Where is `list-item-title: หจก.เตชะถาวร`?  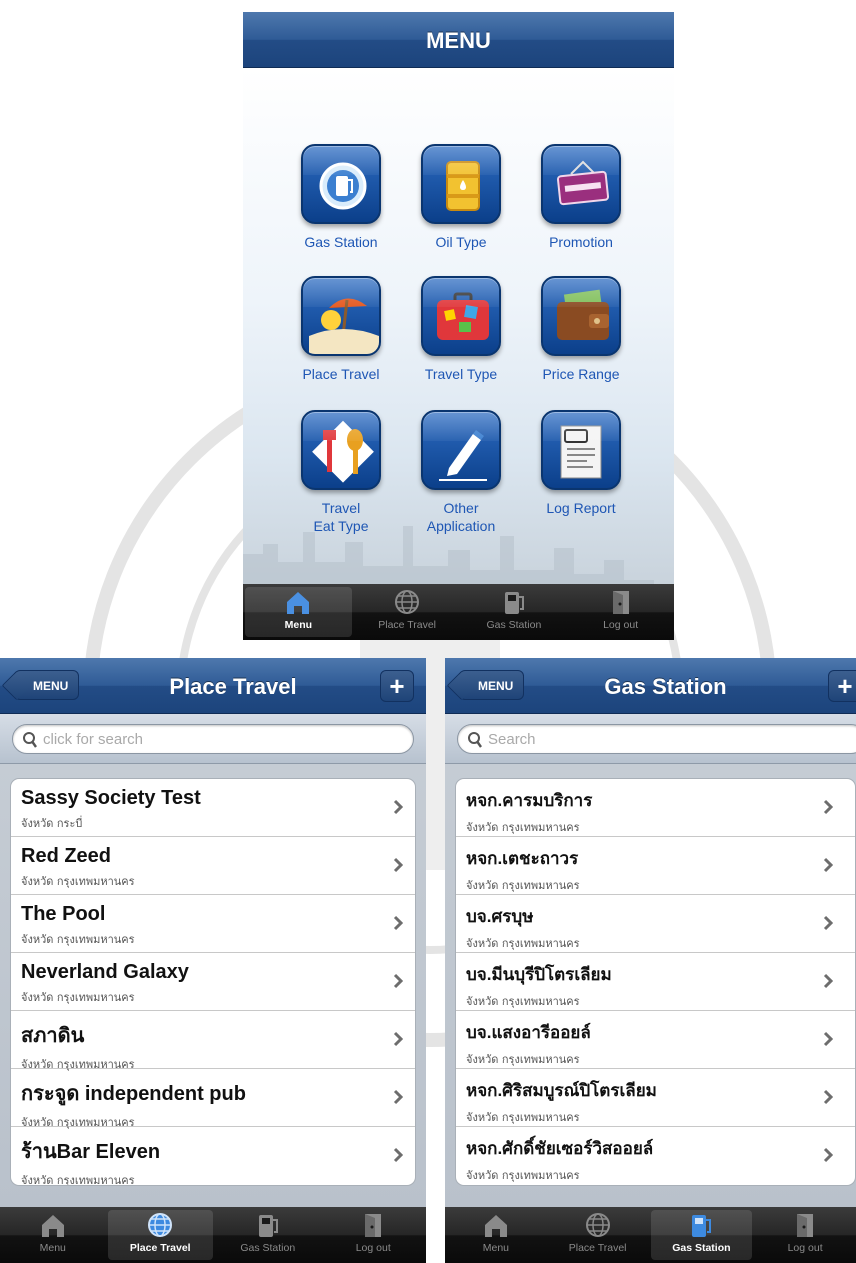 list-item-title: หจก.เตชะถาวร is located at coordinates (522, 858).